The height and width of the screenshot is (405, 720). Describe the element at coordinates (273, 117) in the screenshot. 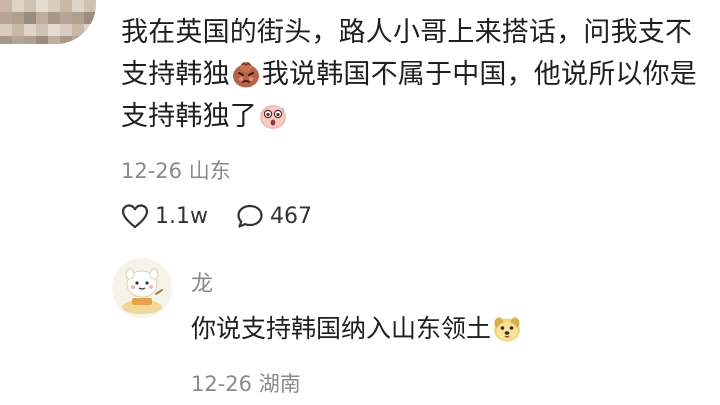

I see `shocked-face-emoji-icon` at that location.